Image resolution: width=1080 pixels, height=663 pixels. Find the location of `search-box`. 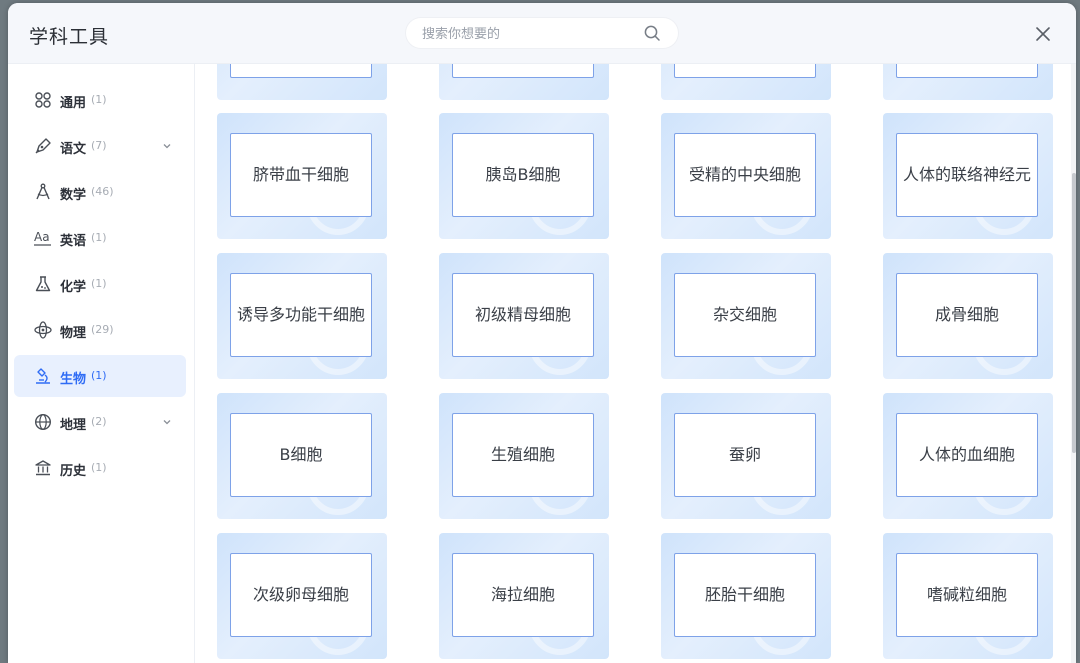

search-box is located at coordinates (542, 33).